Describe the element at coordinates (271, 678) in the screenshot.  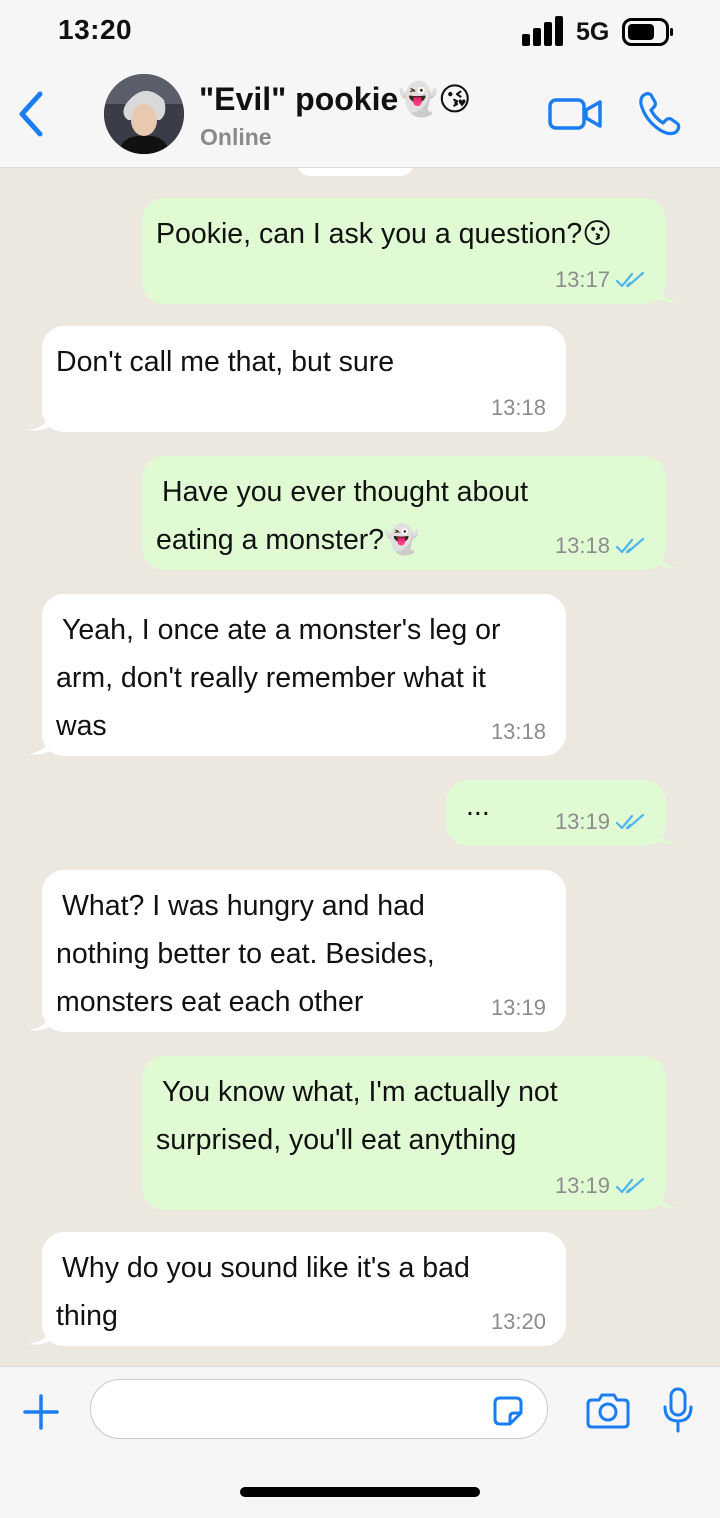
I see `message-line: arm, don't really remember what it` at that location.